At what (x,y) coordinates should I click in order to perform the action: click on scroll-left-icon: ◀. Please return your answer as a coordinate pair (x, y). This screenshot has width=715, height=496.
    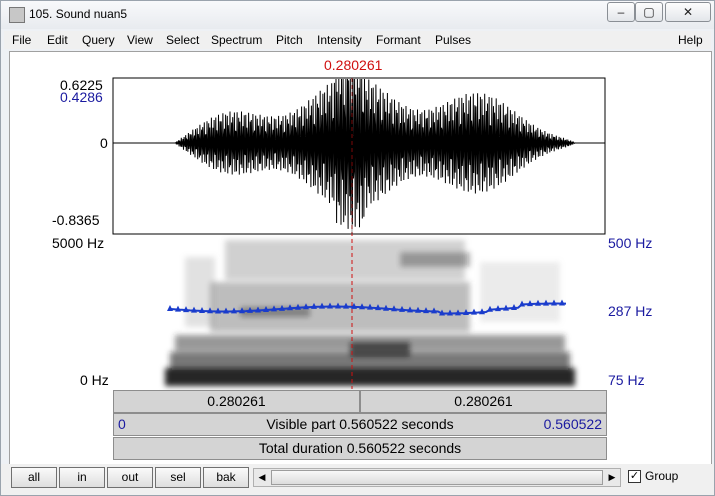
    Looking at the image, I should click on (262, 477).